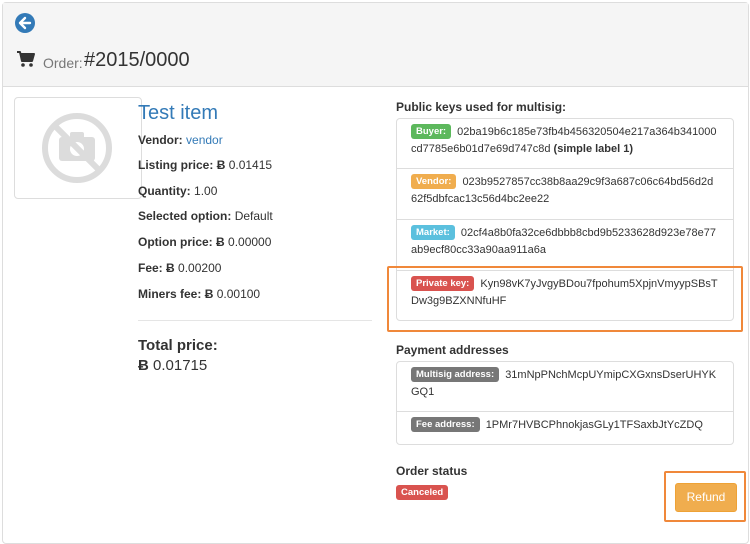 This screenshot has height=544, width=750. What do you see at coordinates (200, 268) in the screenshot?
I see `fee-value: 0.00200` at bounding box center [200, 268].